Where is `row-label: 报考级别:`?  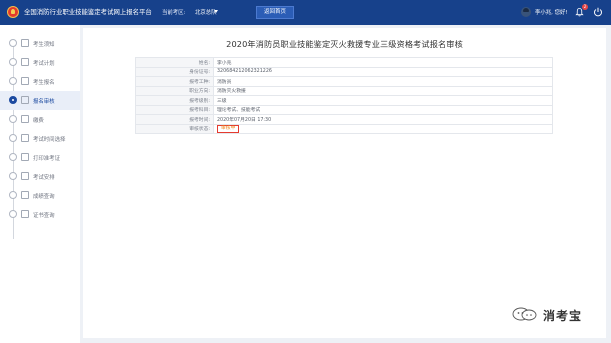 row-label: 报考级别: is located at coordinates (174, 100).